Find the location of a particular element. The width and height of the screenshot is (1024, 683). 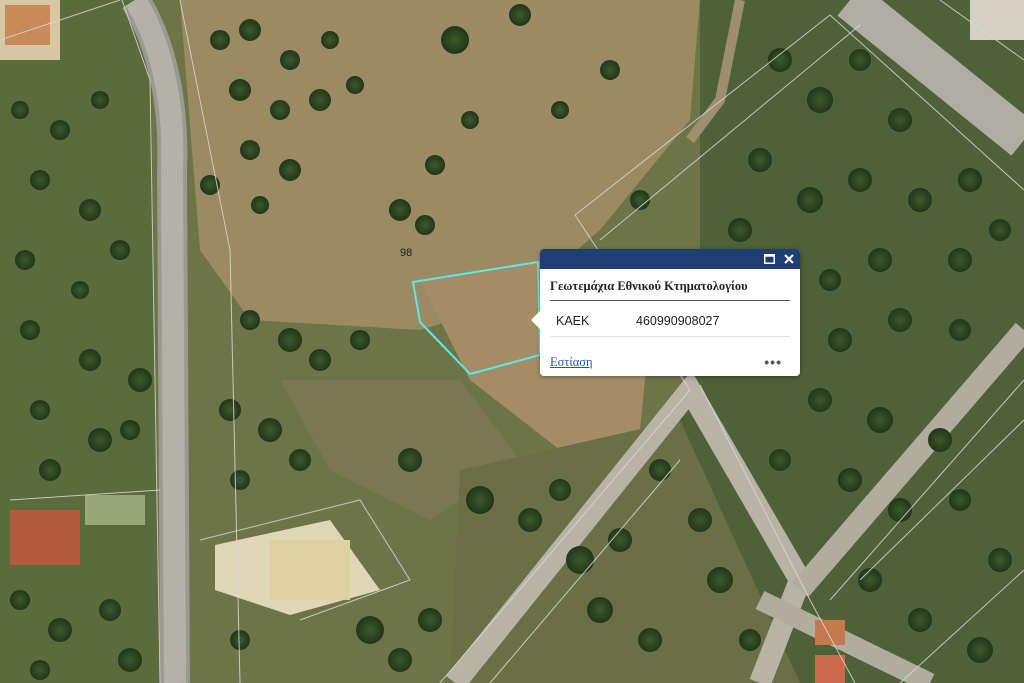

attribute-row: ΚΑΕΚ 460990908027 is located at coordinates (670, 324).